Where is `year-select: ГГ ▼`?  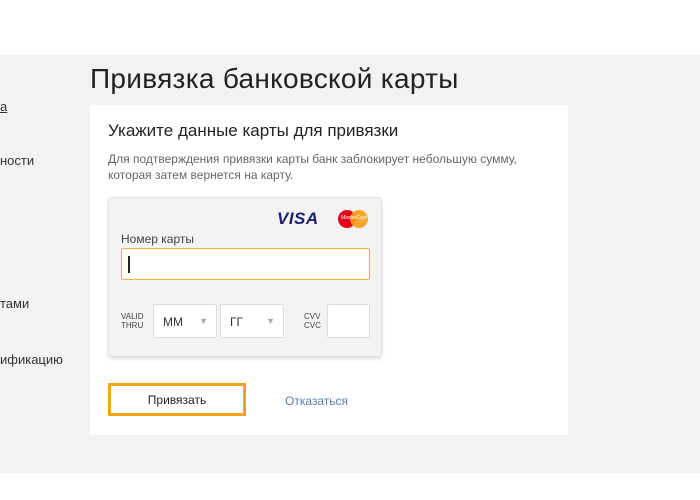
year-select: ГГ ▼ is located at coordinates (252, 321).